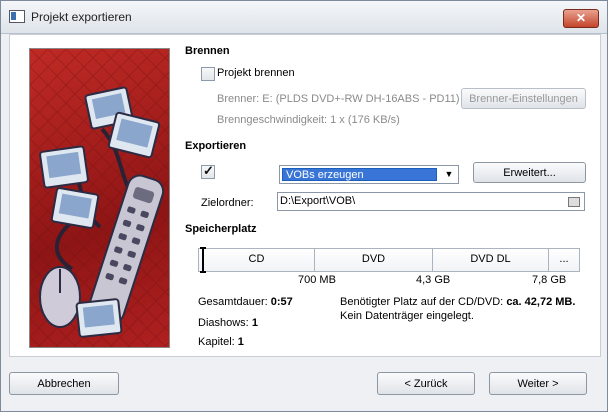  Describe the element at coordinates (256, 73) in the screenshot. I see `project-burn-label: Projekt brennen` at that location.